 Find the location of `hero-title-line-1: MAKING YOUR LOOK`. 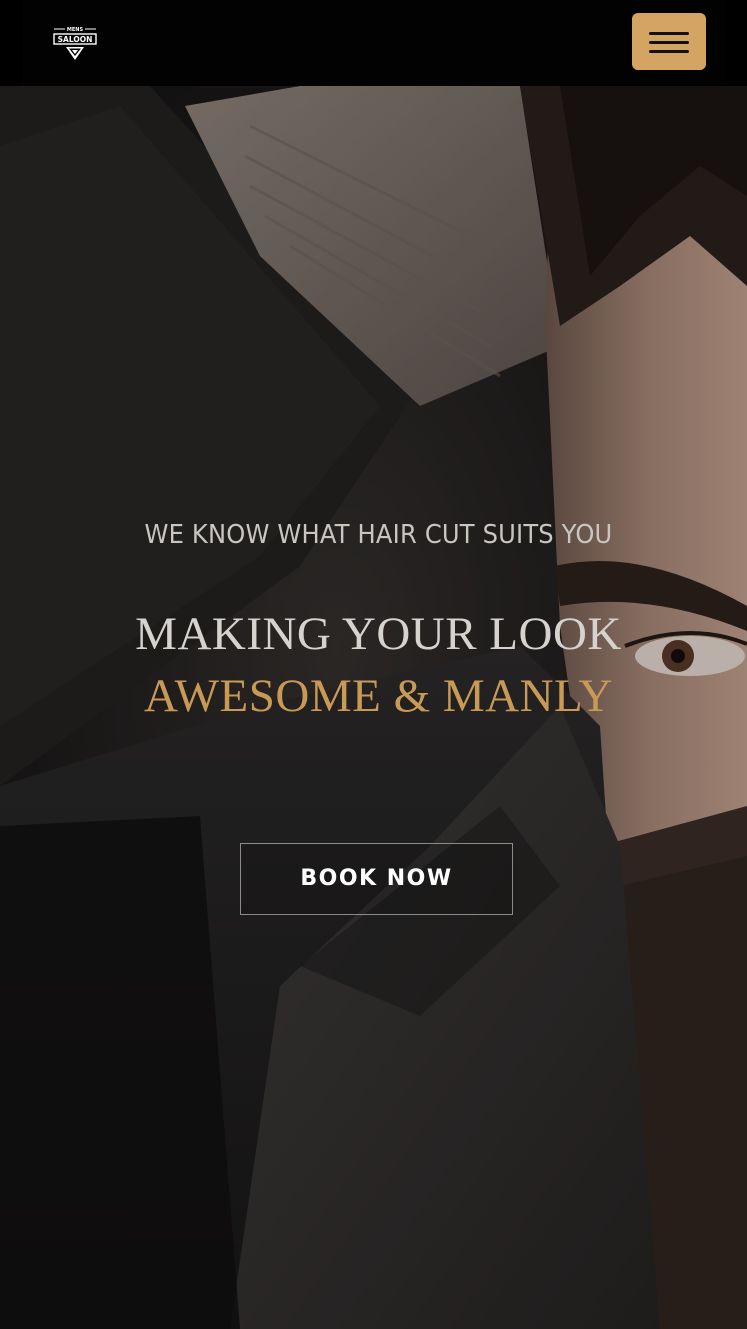

hero-title-line-1: MAKING YOUR LOOK is located at coordinates (378, 634).